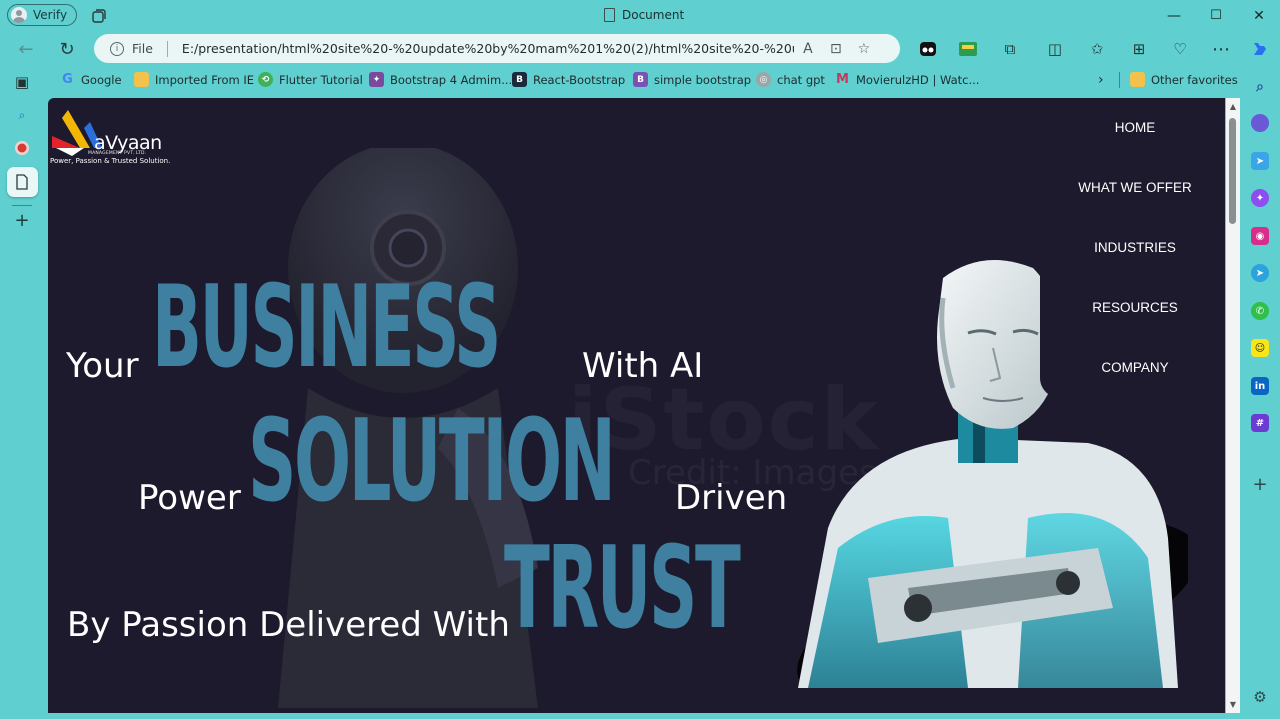  Describe the element at coordinates (836, 49) in the screenshot. I see `app-available-icon: ⊡` at that location.